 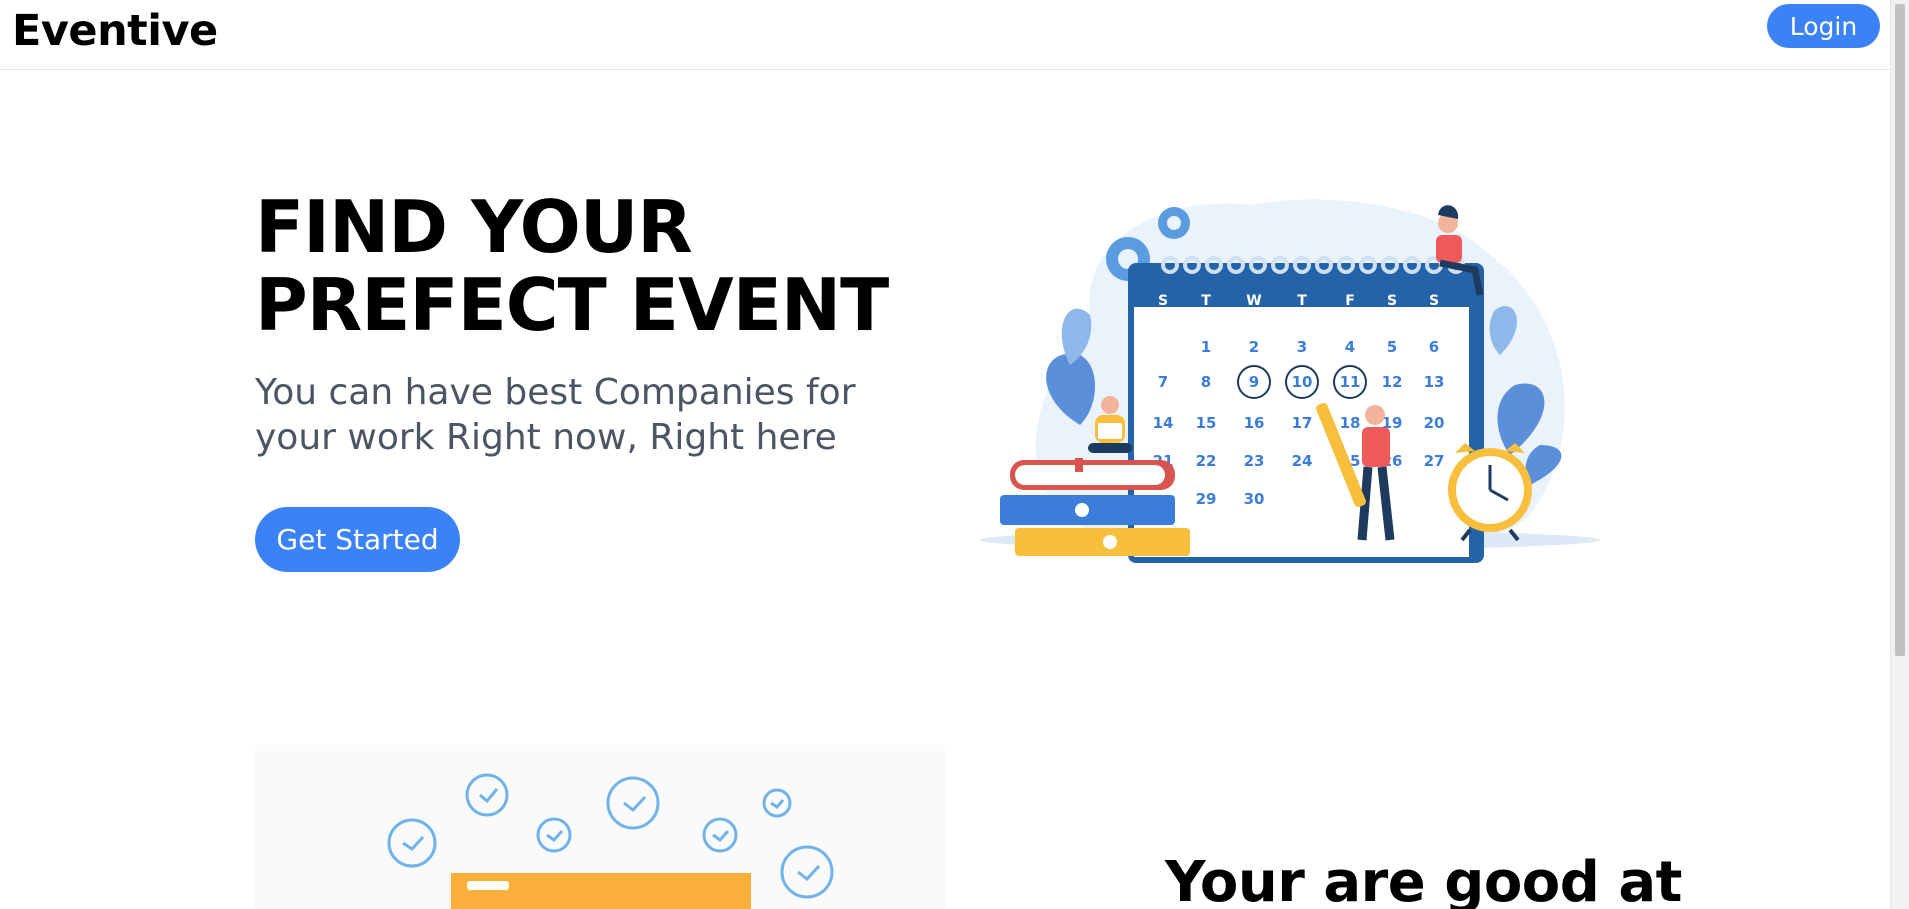 I want to click on hero-title: FIND YOUR PREFECT EVENT, so click(x=575, y=266).